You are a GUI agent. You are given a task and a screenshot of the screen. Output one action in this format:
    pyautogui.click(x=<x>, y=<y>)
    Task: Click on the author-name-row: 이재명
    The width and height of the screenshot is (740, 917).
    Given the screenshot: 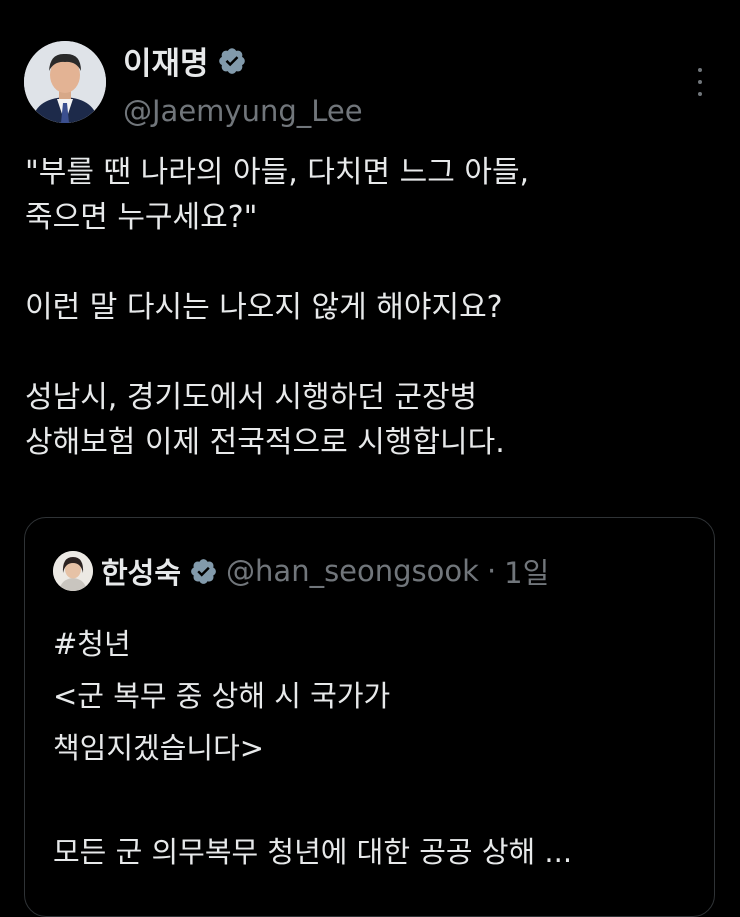 What is the action you would take?
    pyautogui.click(x=185, y=60)
    